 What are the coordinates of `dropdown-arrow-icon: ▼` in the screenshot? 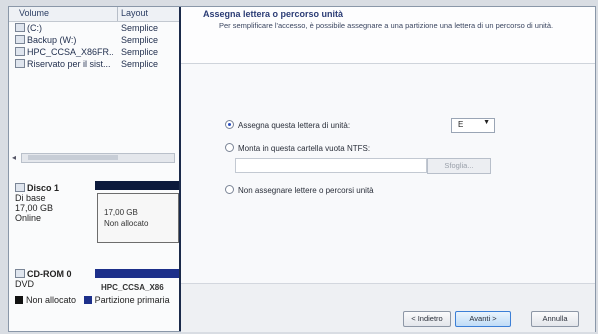 It's located at (486, 122).